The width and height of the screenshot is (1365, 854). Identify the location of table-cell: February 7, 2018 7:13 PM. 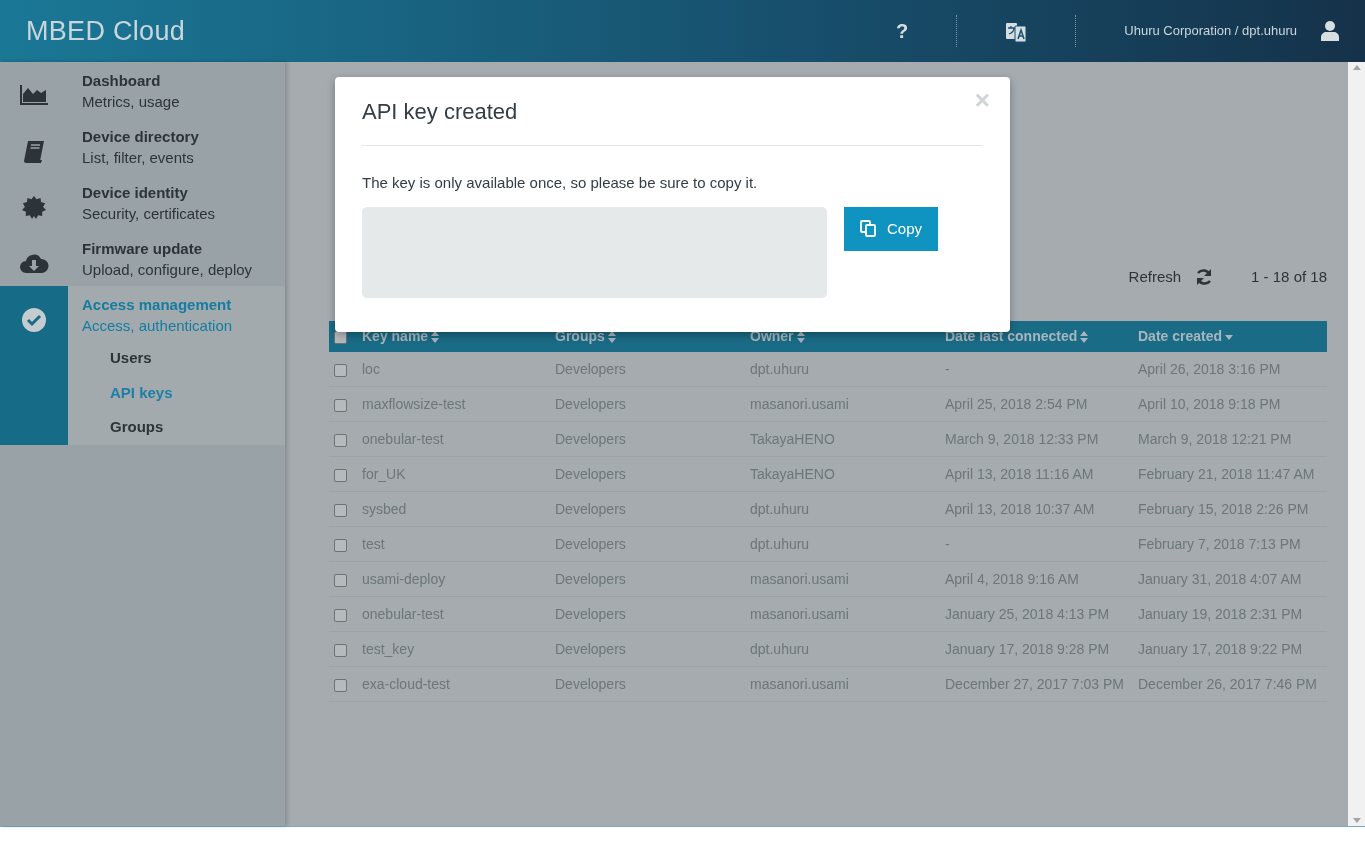
(1219, 544).